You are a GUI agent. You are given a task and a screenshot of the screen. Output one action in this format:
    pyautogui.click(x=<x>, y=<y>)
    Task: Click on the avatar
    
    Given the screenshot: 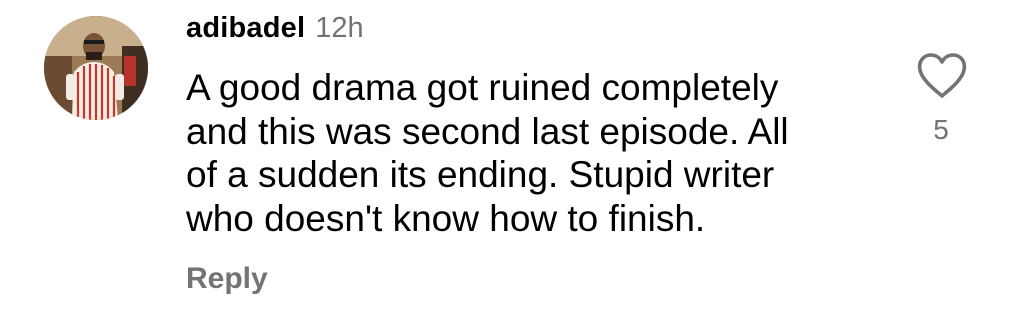 What is the action you would take?
    pyautogui.click(x=96, y=68)
    